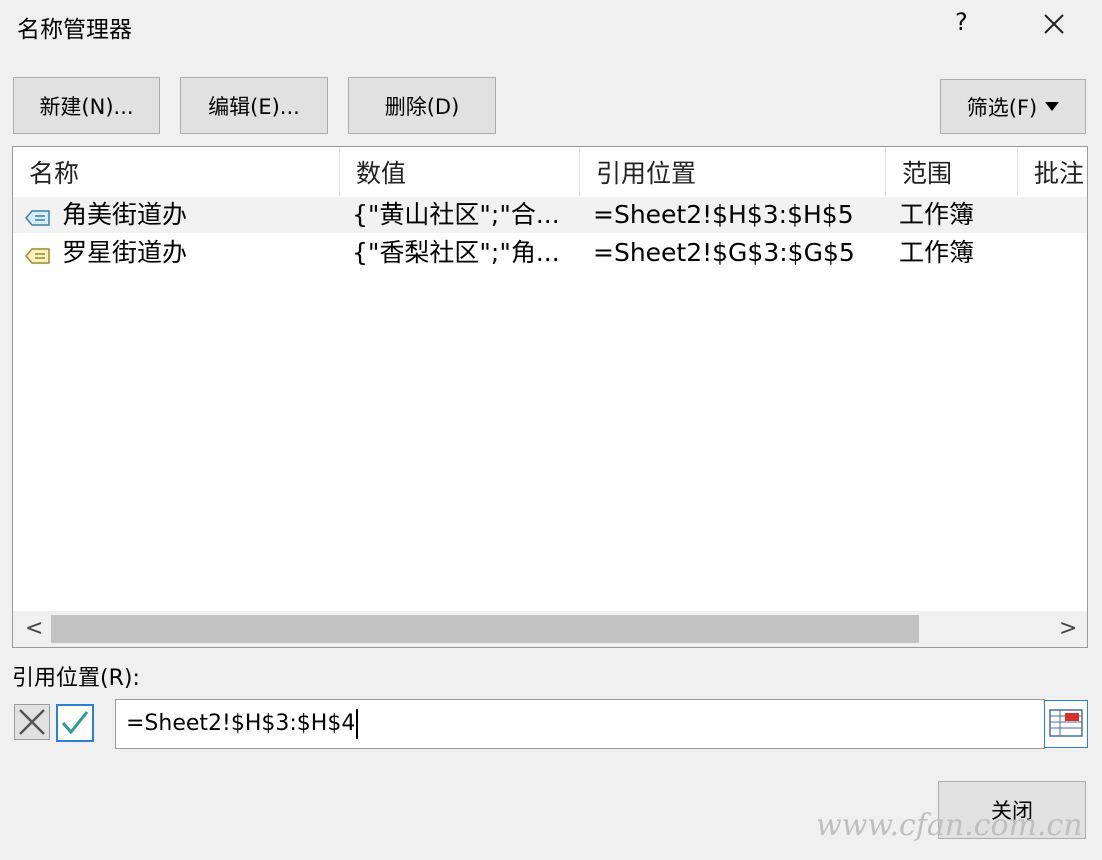 This screenshot has height=860, width=1102. What do you see at coordinates (1054, 24) in the screenshot?
I see `close-icon` at bounding box center [1054, 24].